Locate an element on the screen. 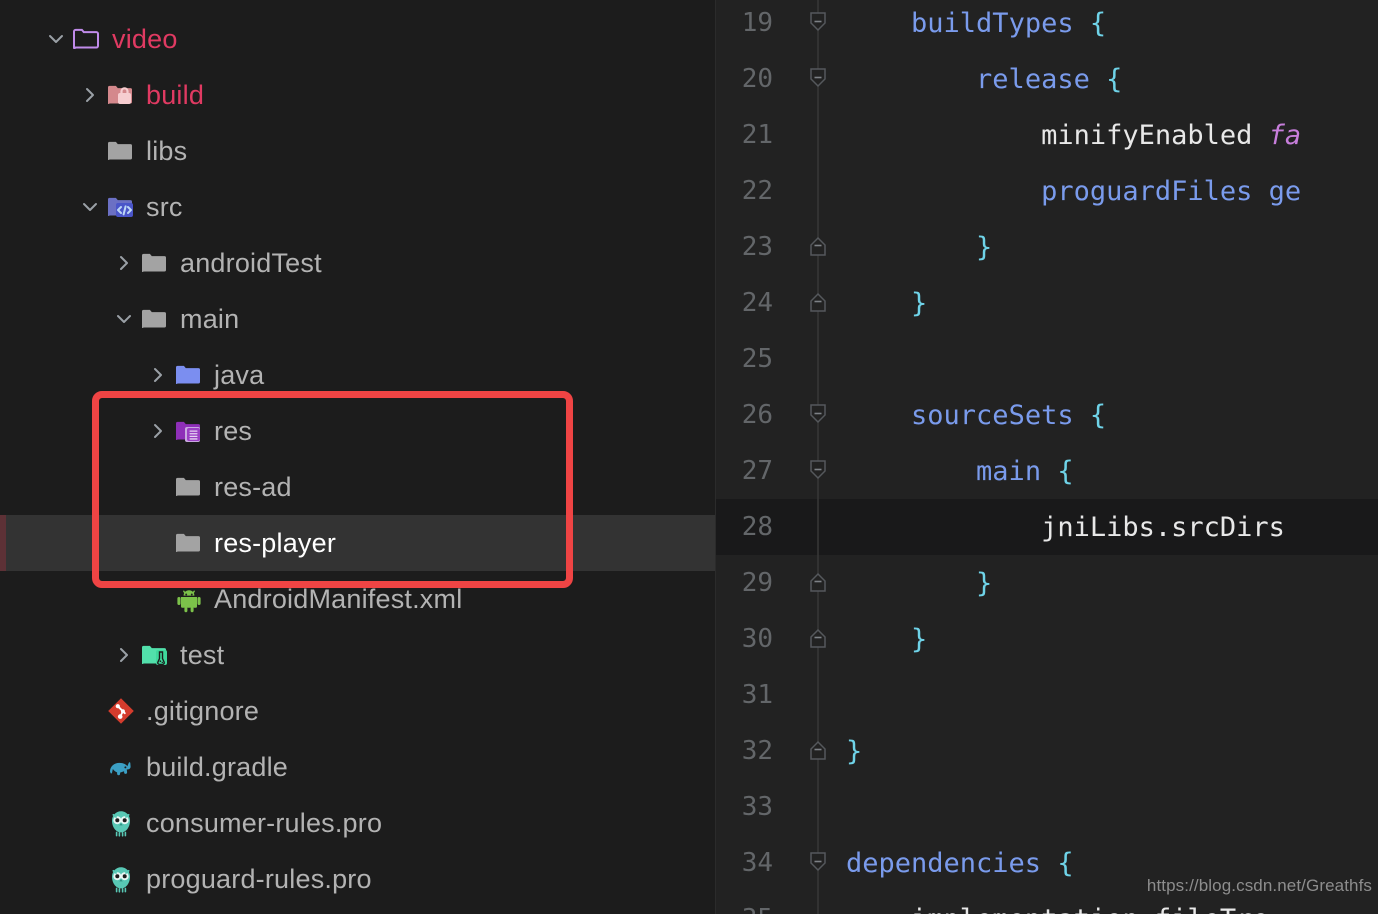 This screenshot has height=914, width=1378. tree-item-res-ad: res-ad is located at coordinates (357, 487).